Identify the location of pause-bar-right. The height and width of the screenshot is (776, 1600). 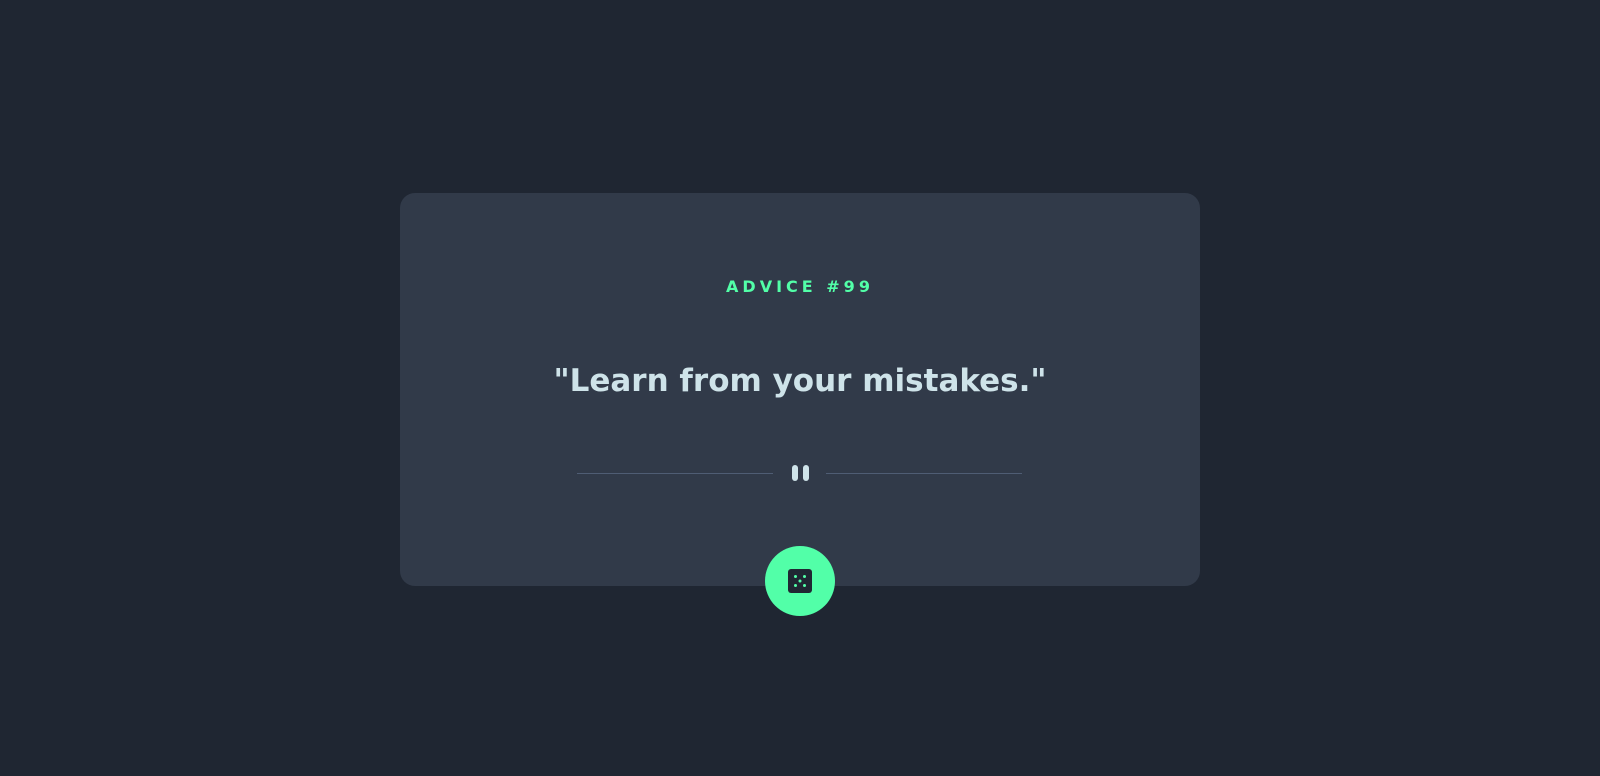
(806, 473).